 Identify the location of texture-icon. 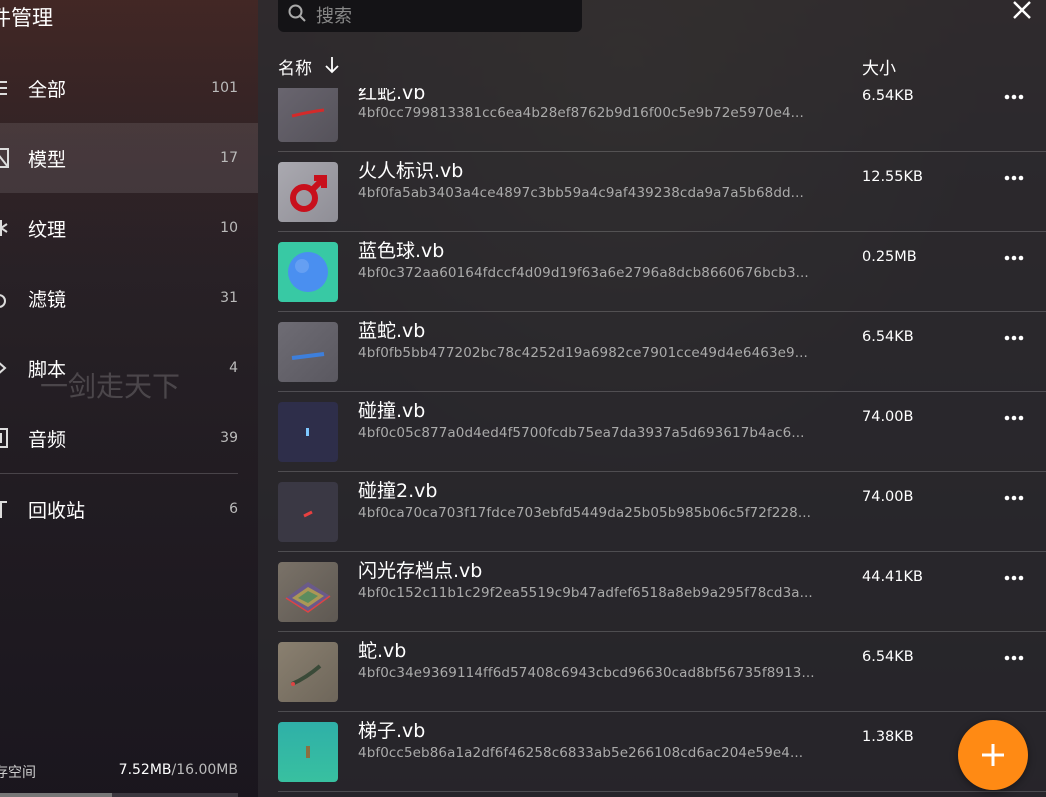
(5, 228).